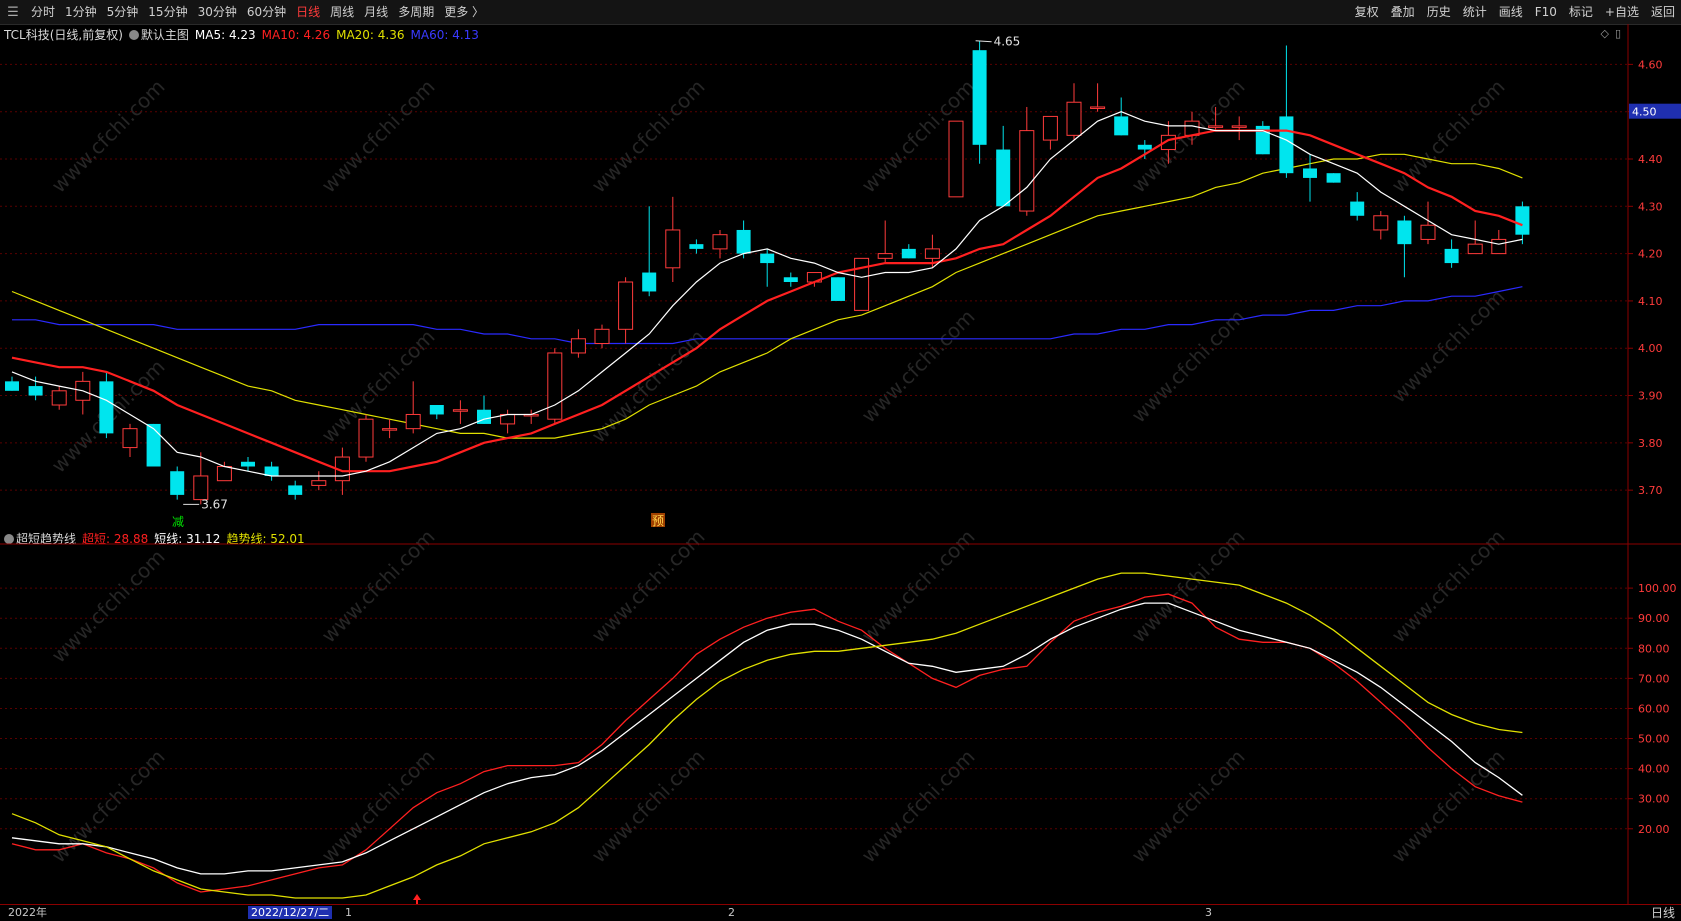 This screenshot has width=1681, height=921. What do you see at coordinates (1663, 913) in the screenshot?
I see `period-button-bottom: 日线` at bounding box center [1663, 913].